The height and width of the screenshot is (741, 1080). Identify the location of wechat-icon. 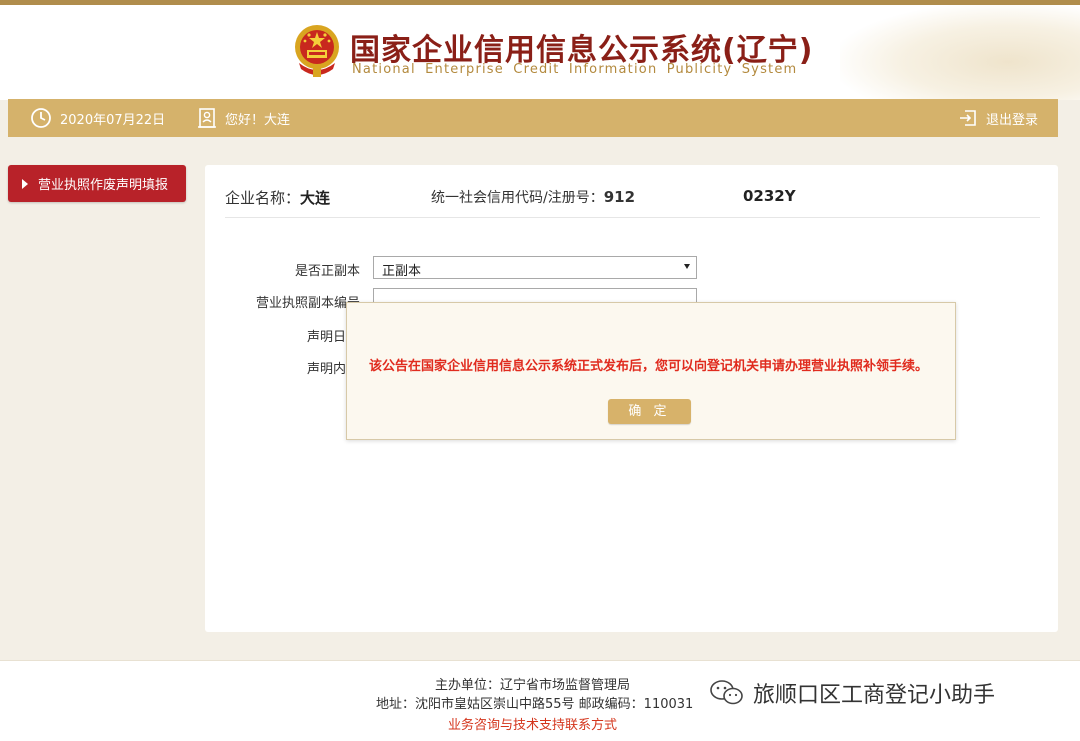
(726, 692).